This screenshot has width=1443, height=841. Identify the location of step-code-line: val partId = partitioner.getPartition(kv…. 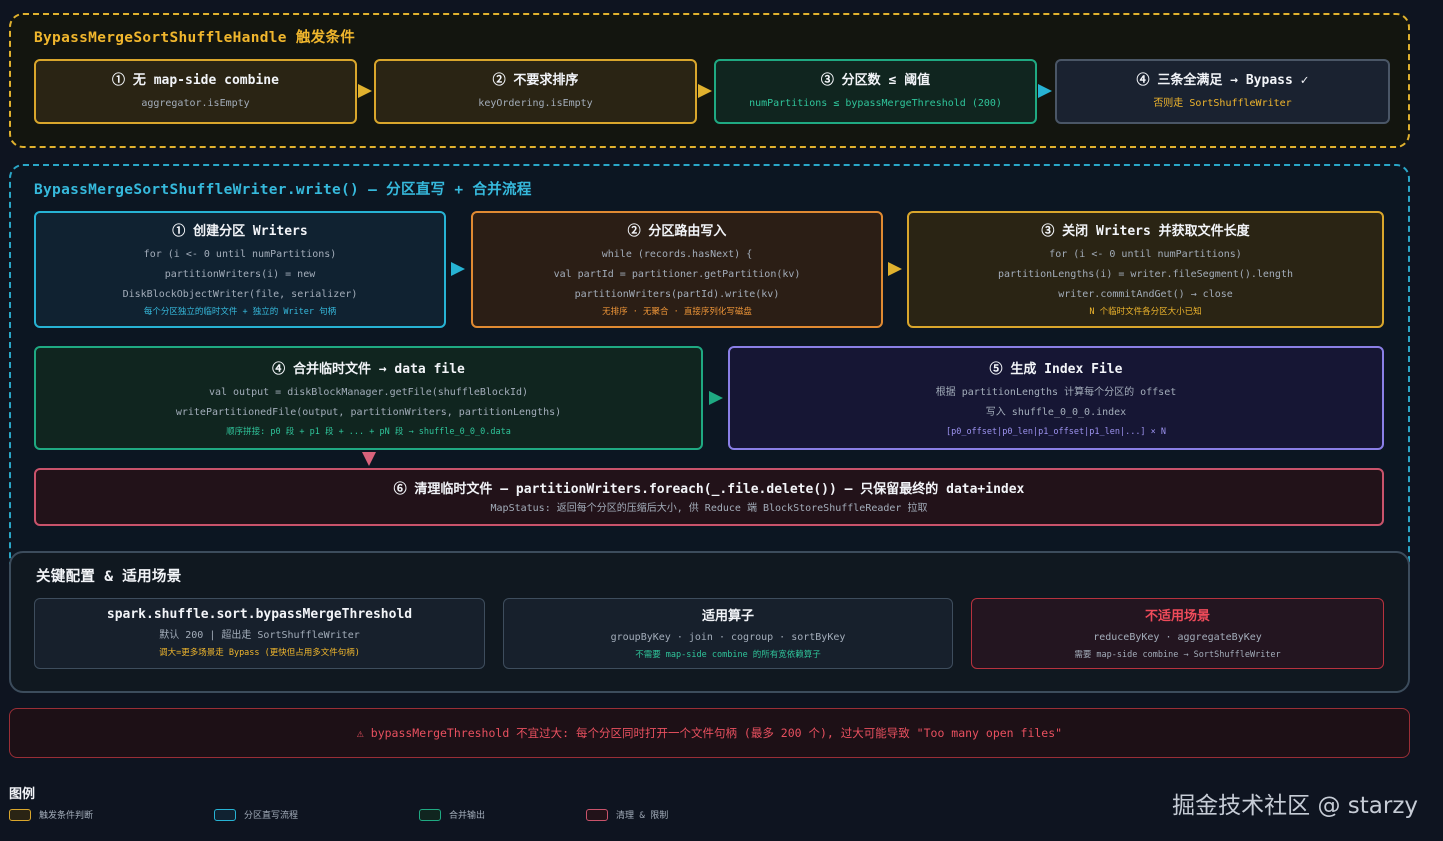
(677, 274).